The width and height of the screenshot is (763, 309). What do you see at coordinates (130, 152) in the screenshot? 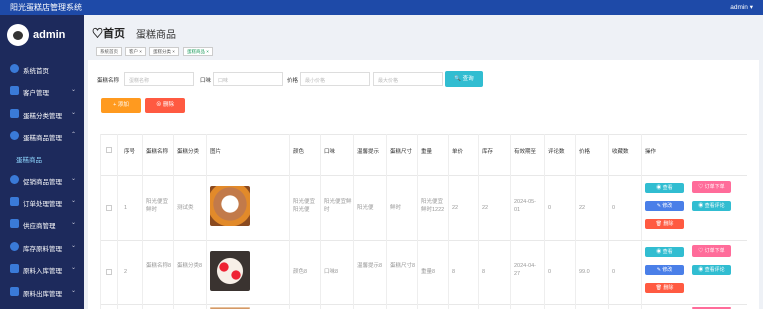
I see `th-index: 序号` at bounding box center [130, 152].